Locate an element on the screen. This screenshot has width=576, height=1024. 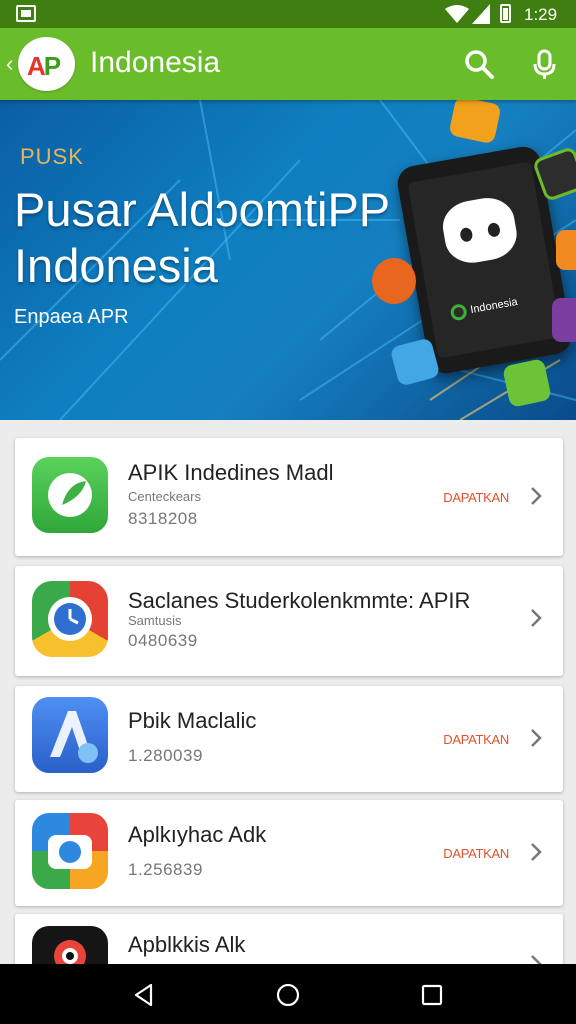
status-time: 1:29 is located at coordinates (541, 14).